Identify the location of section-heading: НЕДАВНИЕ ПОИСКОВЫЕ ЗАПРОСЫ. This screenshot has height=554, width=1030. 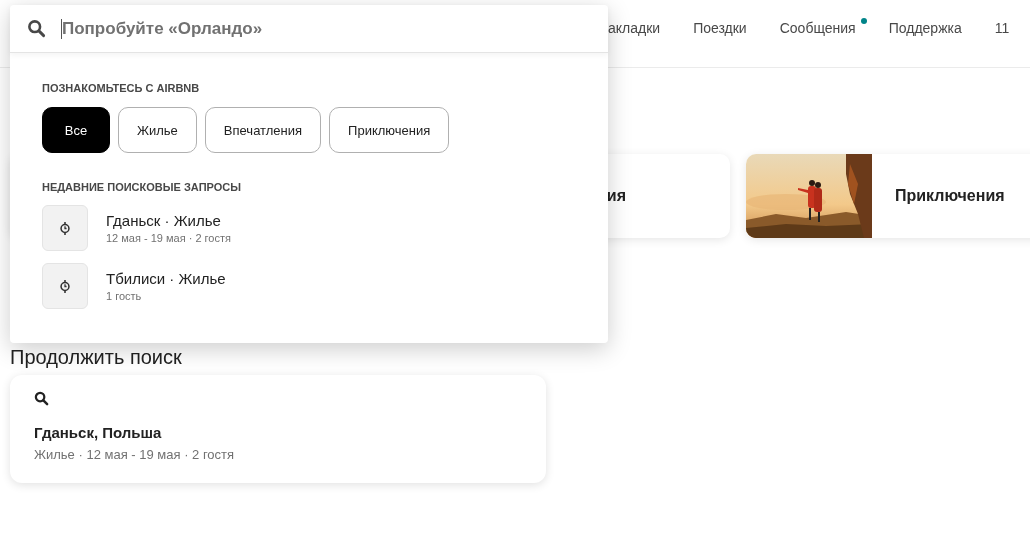
(142, 187).